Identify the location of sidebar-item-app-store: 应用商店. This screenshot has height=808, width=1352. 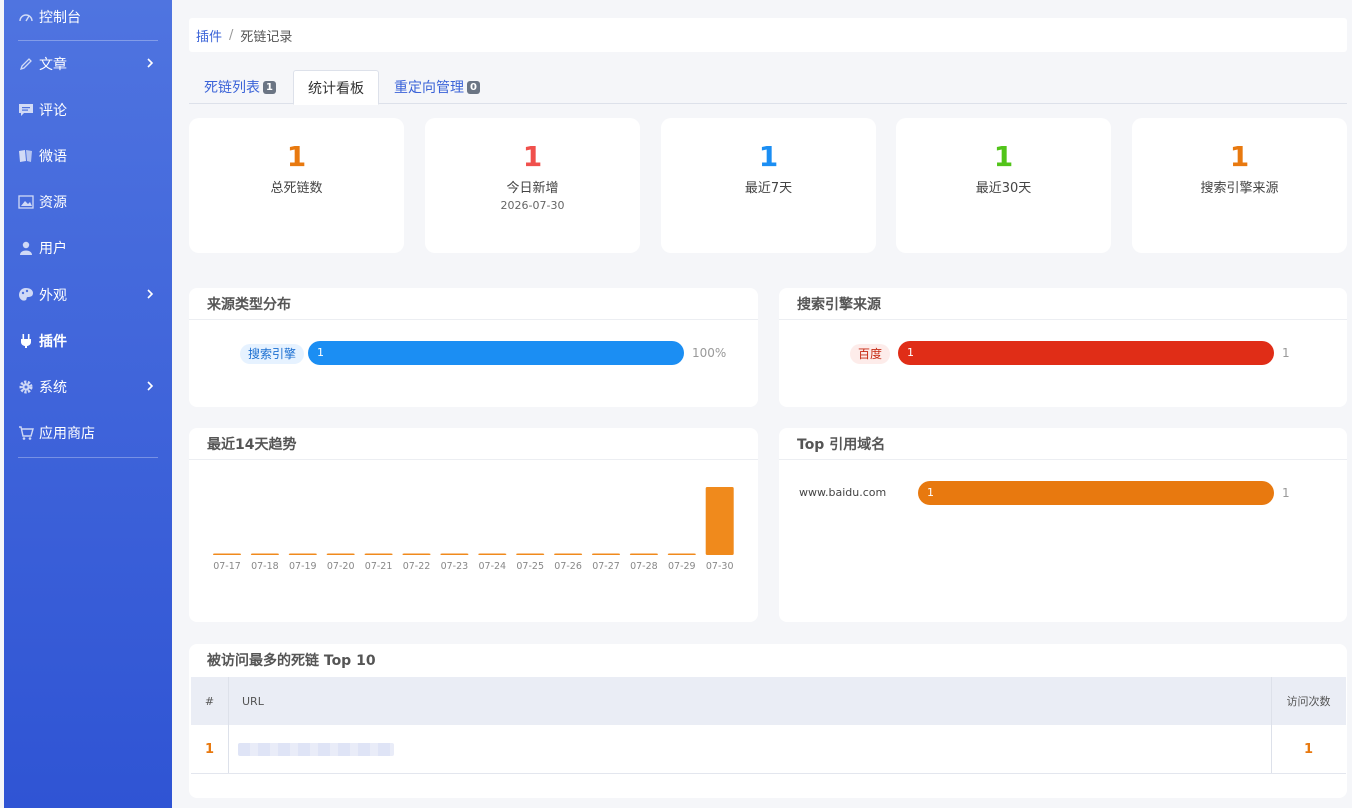
(88, 433).